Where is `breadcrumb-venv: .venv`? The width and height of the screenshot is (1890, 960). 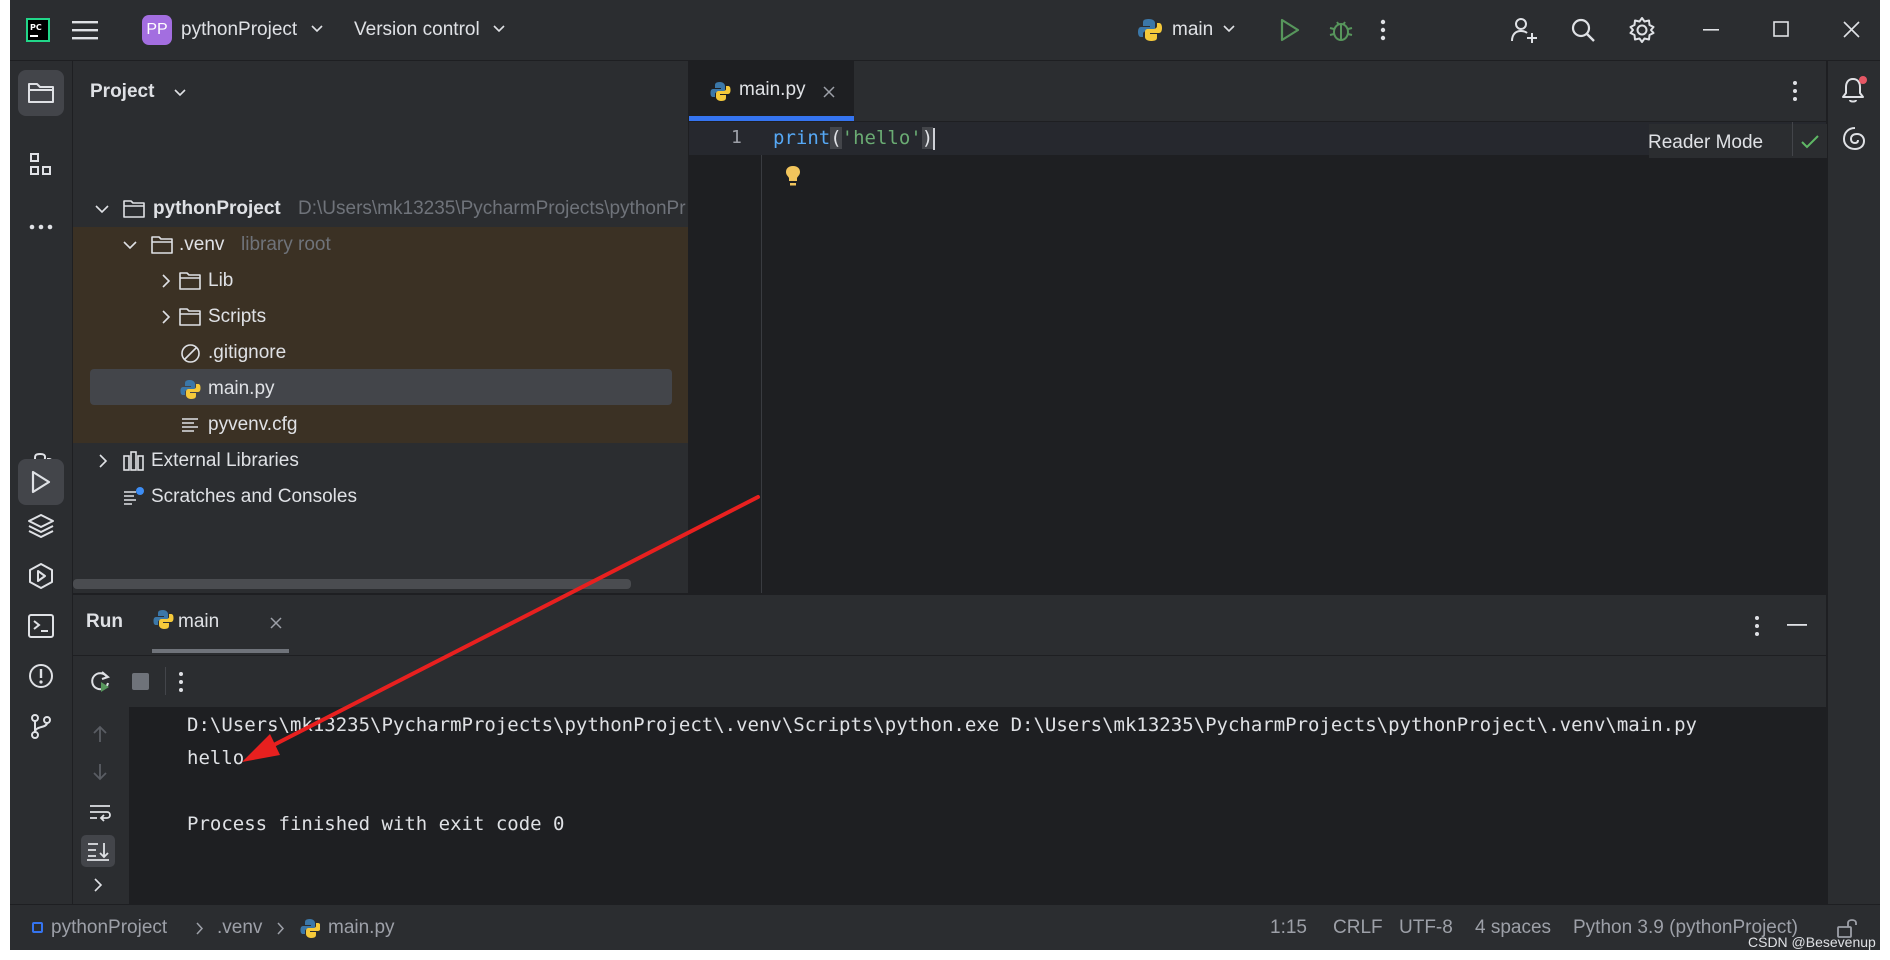
breadcrumb-venv: .venv is located at coordinates (239, 927).